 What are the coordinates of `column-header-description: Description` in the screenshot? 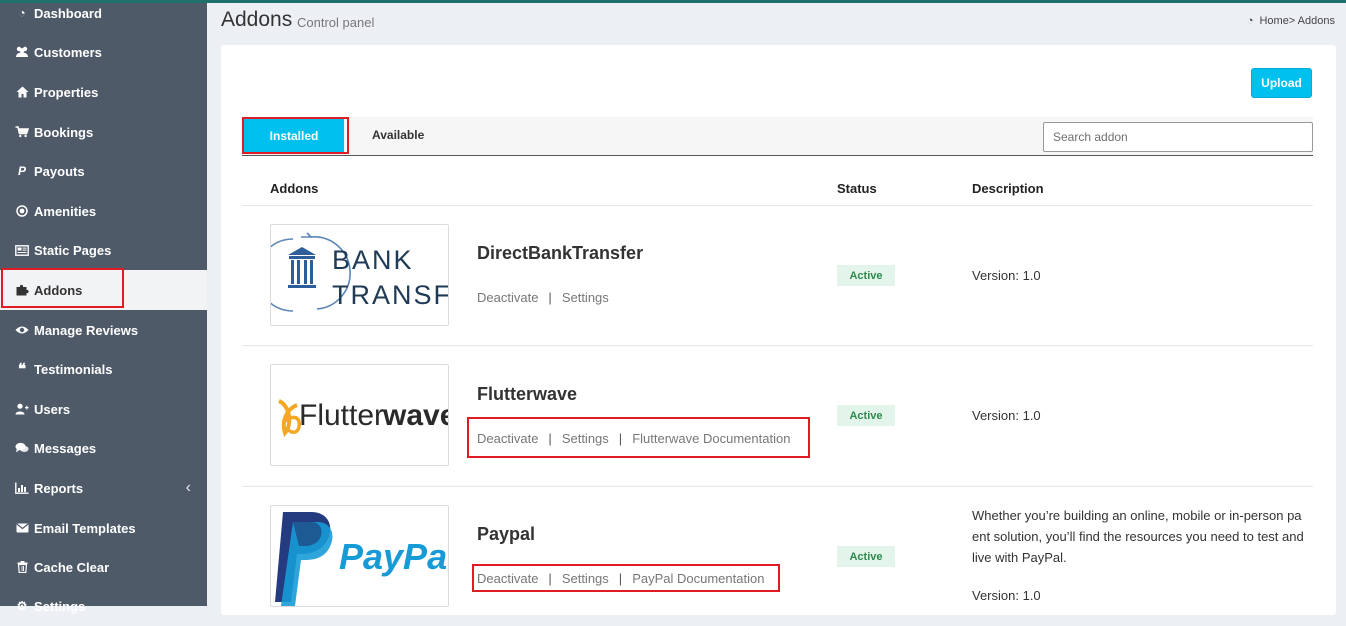 It's located at (1008, 188).